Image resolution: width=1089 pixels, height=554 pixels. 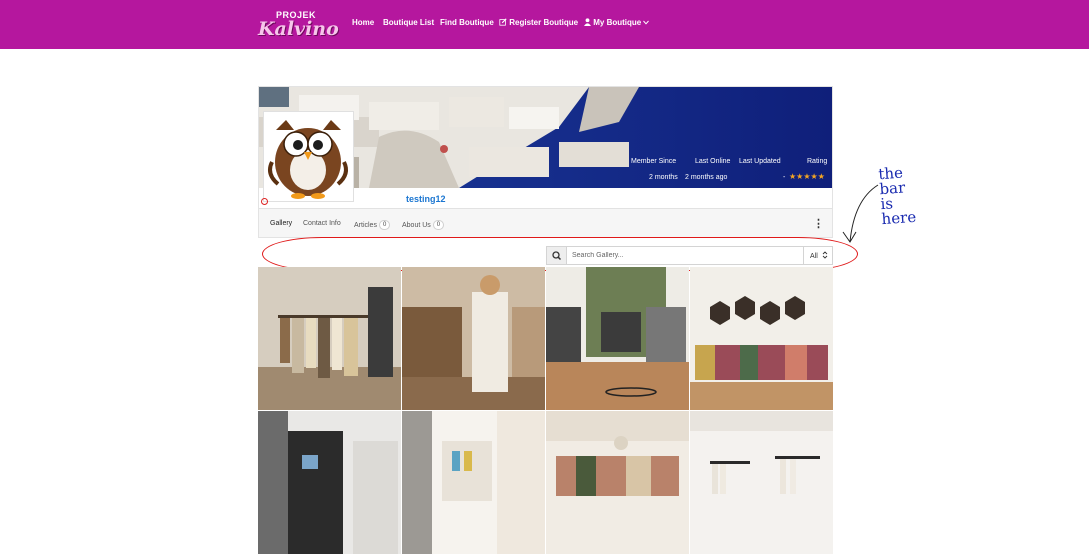 What do you see at coordinates (784, 177) in the screenshot?
I see `last-updated-value: -` at bounding box center [784, 177].